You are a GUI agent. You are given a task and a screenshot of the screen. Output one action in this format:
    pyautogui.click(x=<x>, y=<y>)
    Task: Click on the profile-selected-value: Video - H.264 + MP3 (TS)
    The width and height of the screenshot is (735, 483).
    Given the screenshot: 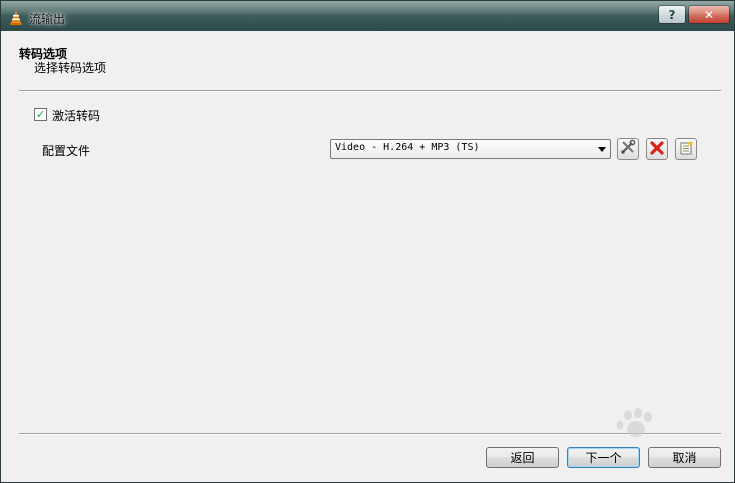 What is the action you would take?
    pyautogui.click(x=407, y=147)
    